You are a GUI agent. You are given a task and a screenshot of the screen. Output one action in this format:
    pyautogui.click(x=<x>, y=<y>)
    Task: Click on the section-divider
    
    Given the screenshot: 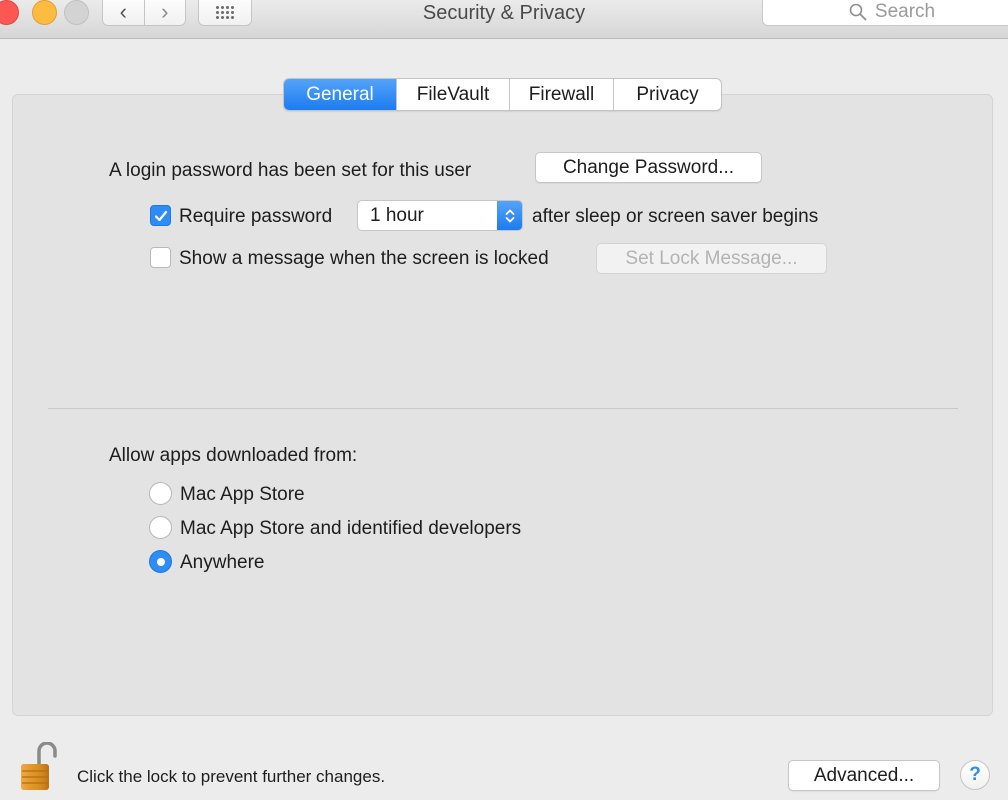 What is the action you would take?
    pyautogui.click(x=503, y=408)
    